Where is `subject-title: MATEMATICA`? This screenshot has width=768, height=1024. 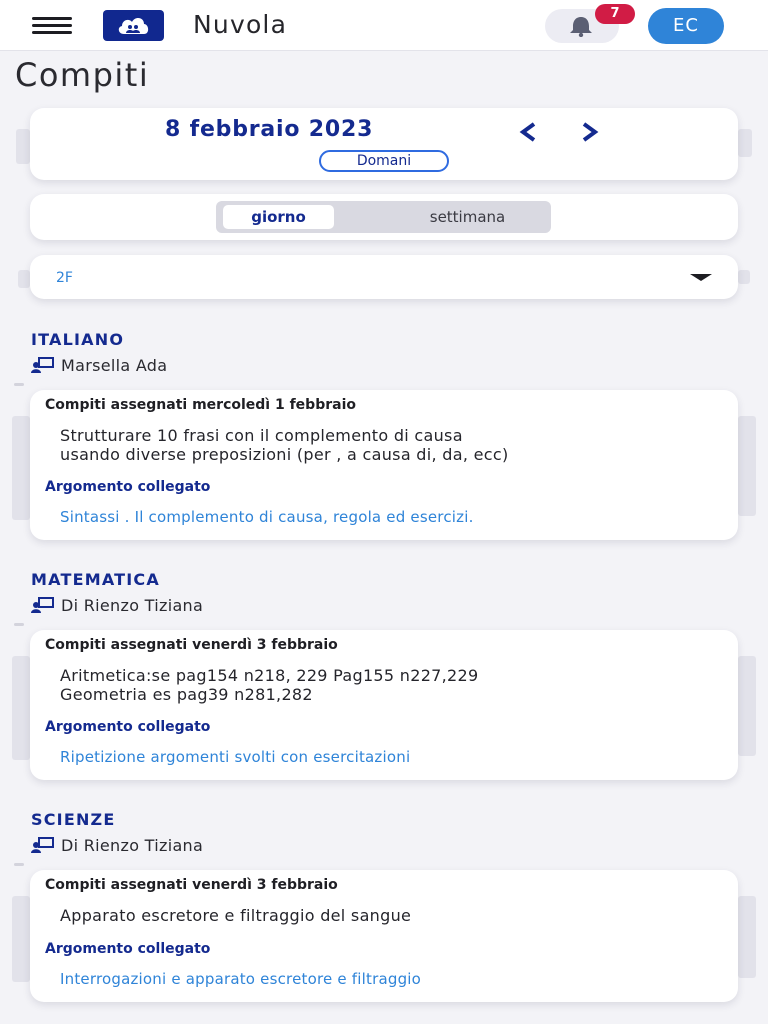 subject-title: MATEMATICA is located at coordinates (95, 579).